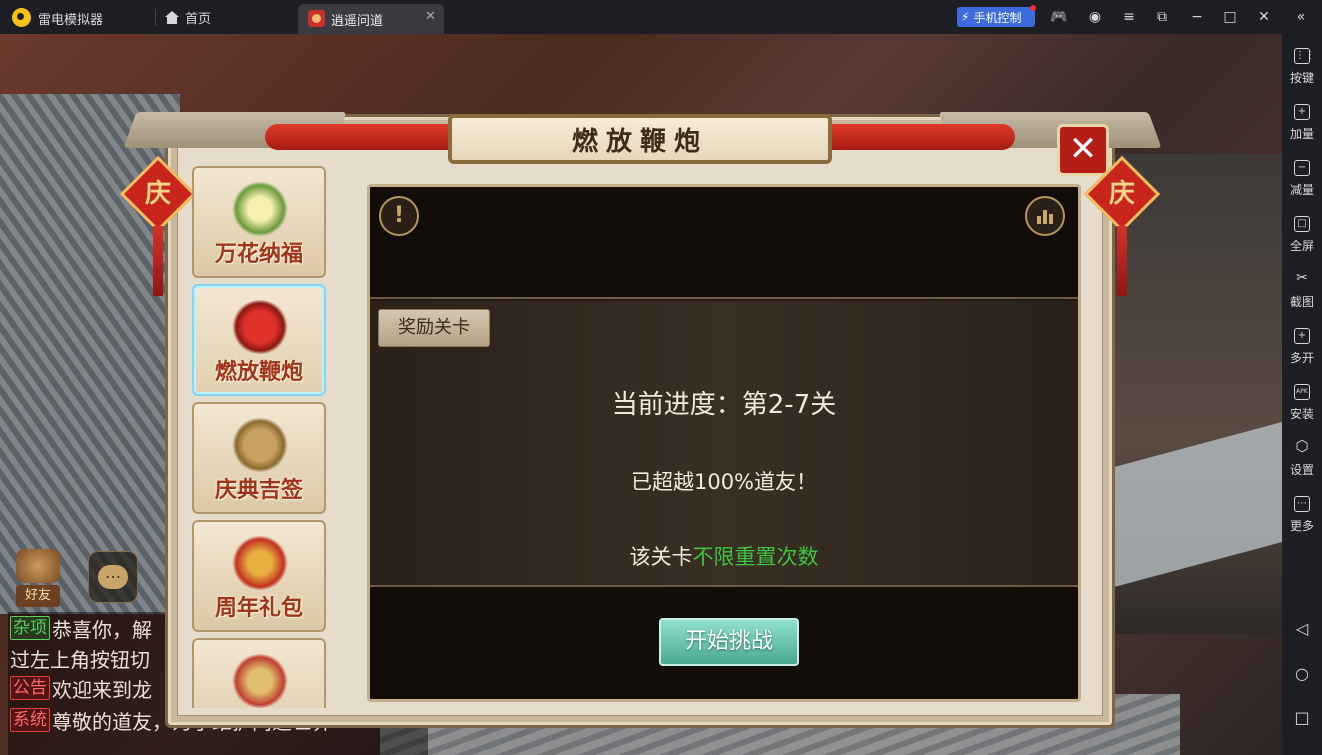 This screenshot has height=755, width=1322. I want to click on sidebar-item-install: APK 安装, so click(1302, 404).